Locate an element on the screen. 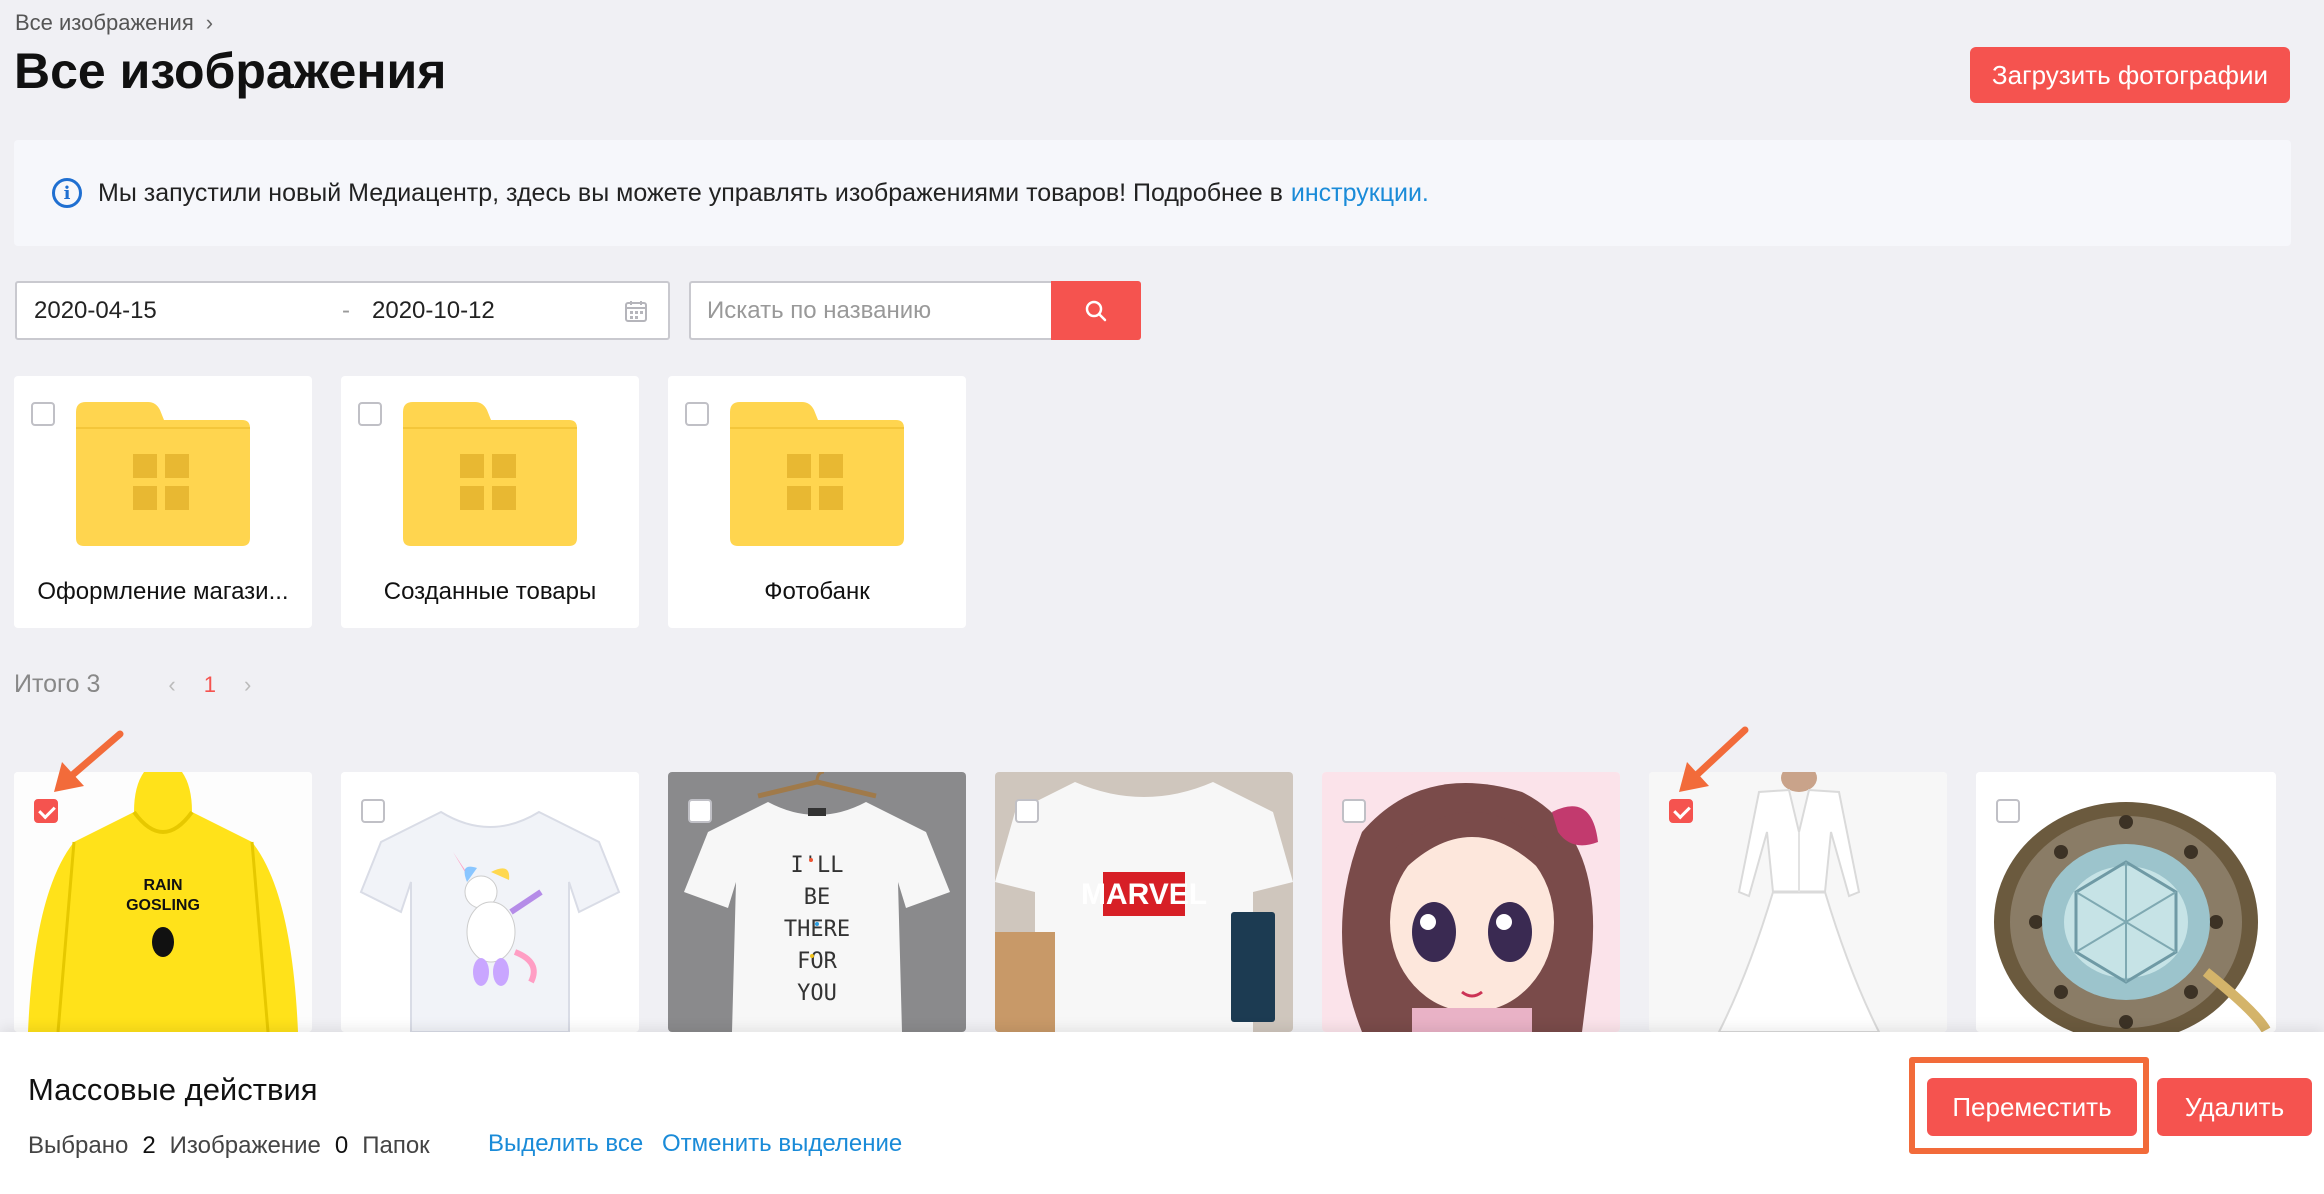  search-button is located at coordinates (1096, 310).